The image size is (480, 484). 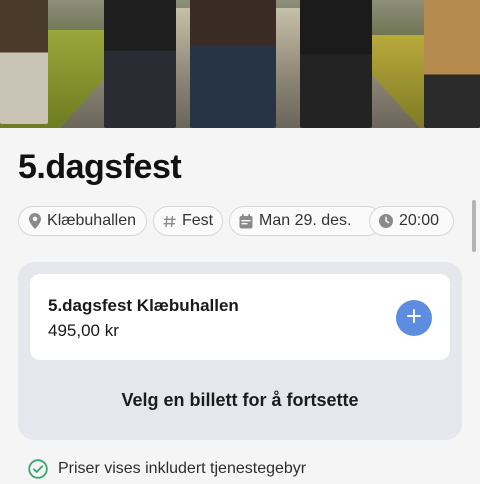 I want to click on ticket-name: 5.dagsfest Klæbuhallen, so click(x=143, y=305).